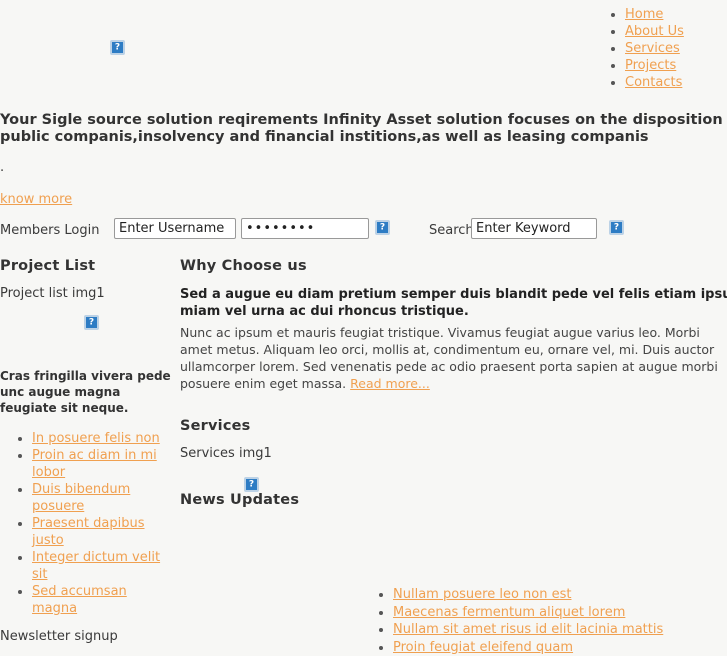 This screenshot has width=727, height=656. Describe the element at coordinates (451, 230) in the screenshot. I see `search-label: Search` at that location.